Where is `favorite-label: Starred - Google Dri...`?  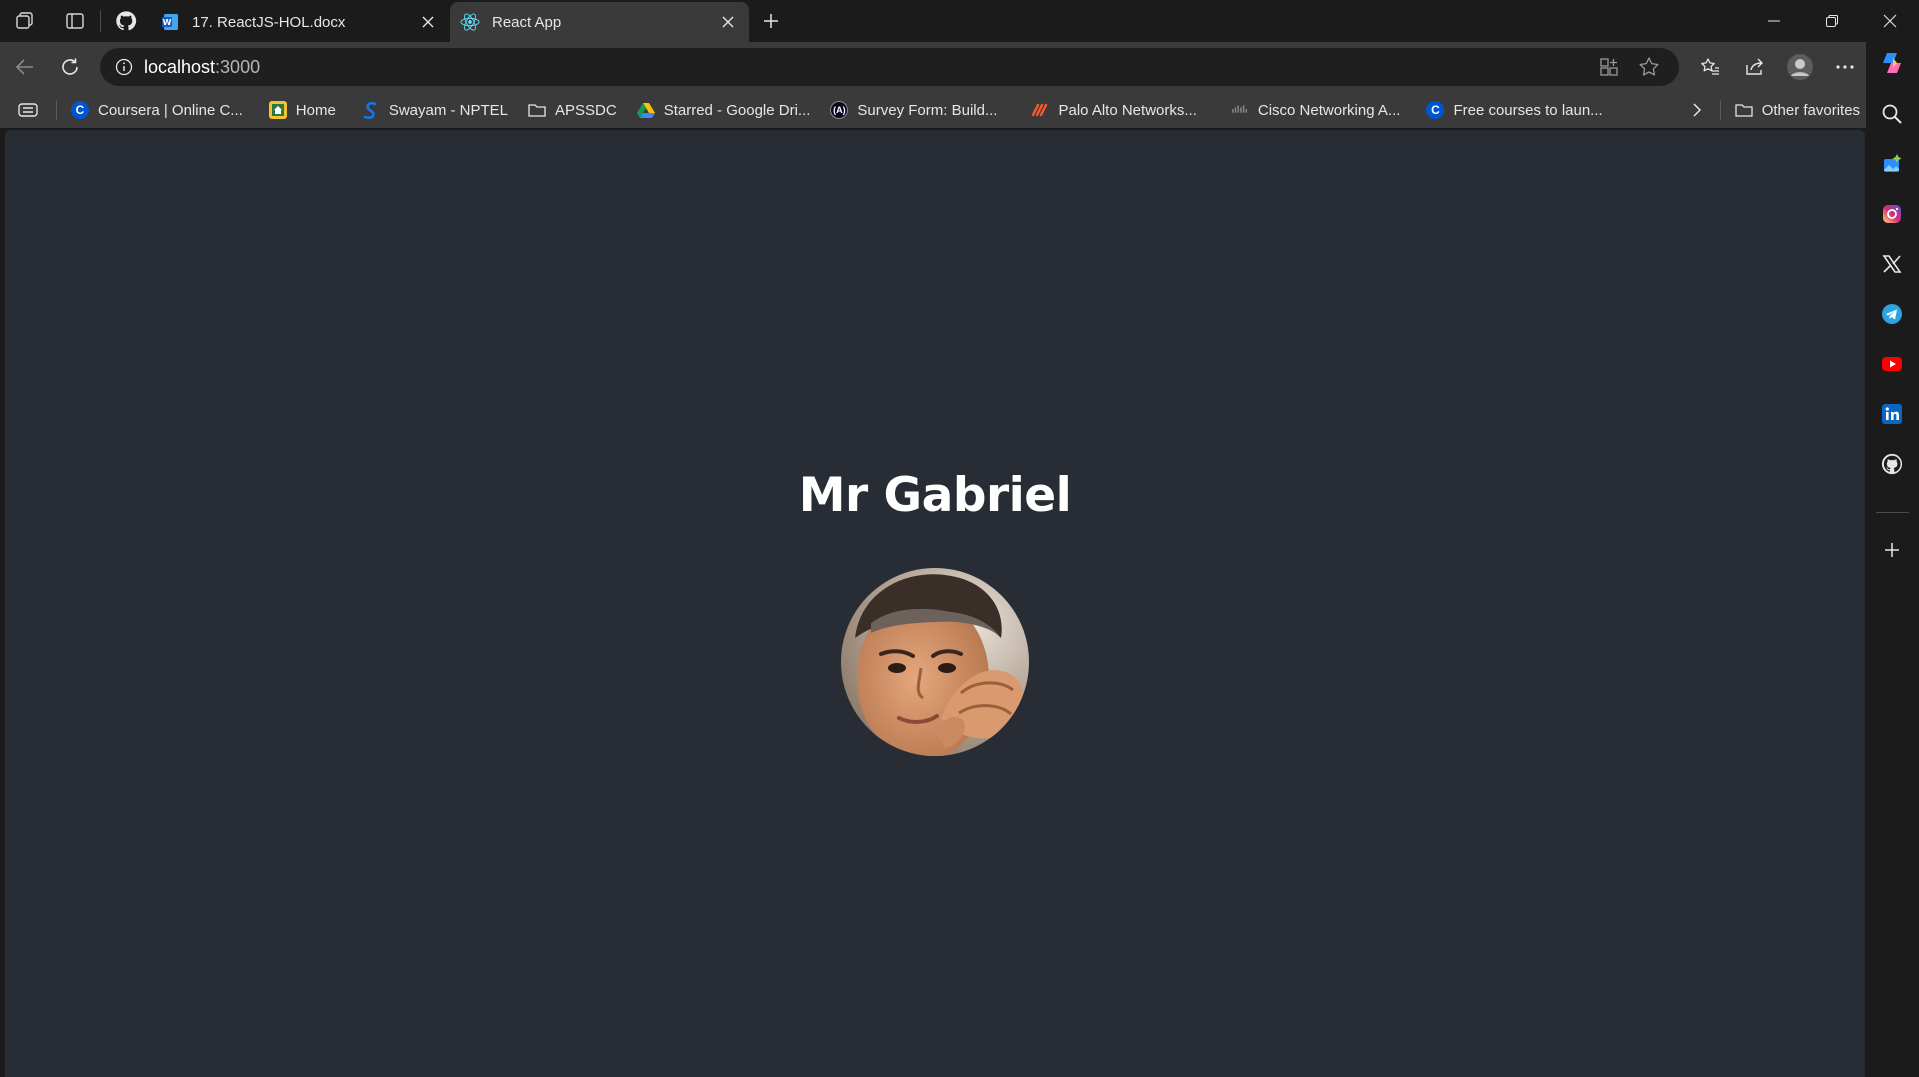
favorite-label: Starred - Google Dri... is located at coordinates (737, 110).